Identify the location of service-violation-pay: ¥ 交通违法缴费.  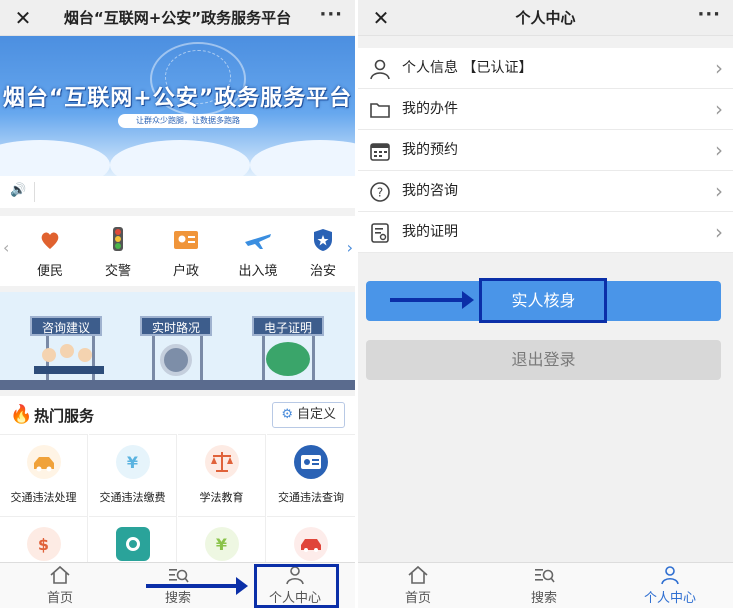
(133, 475).